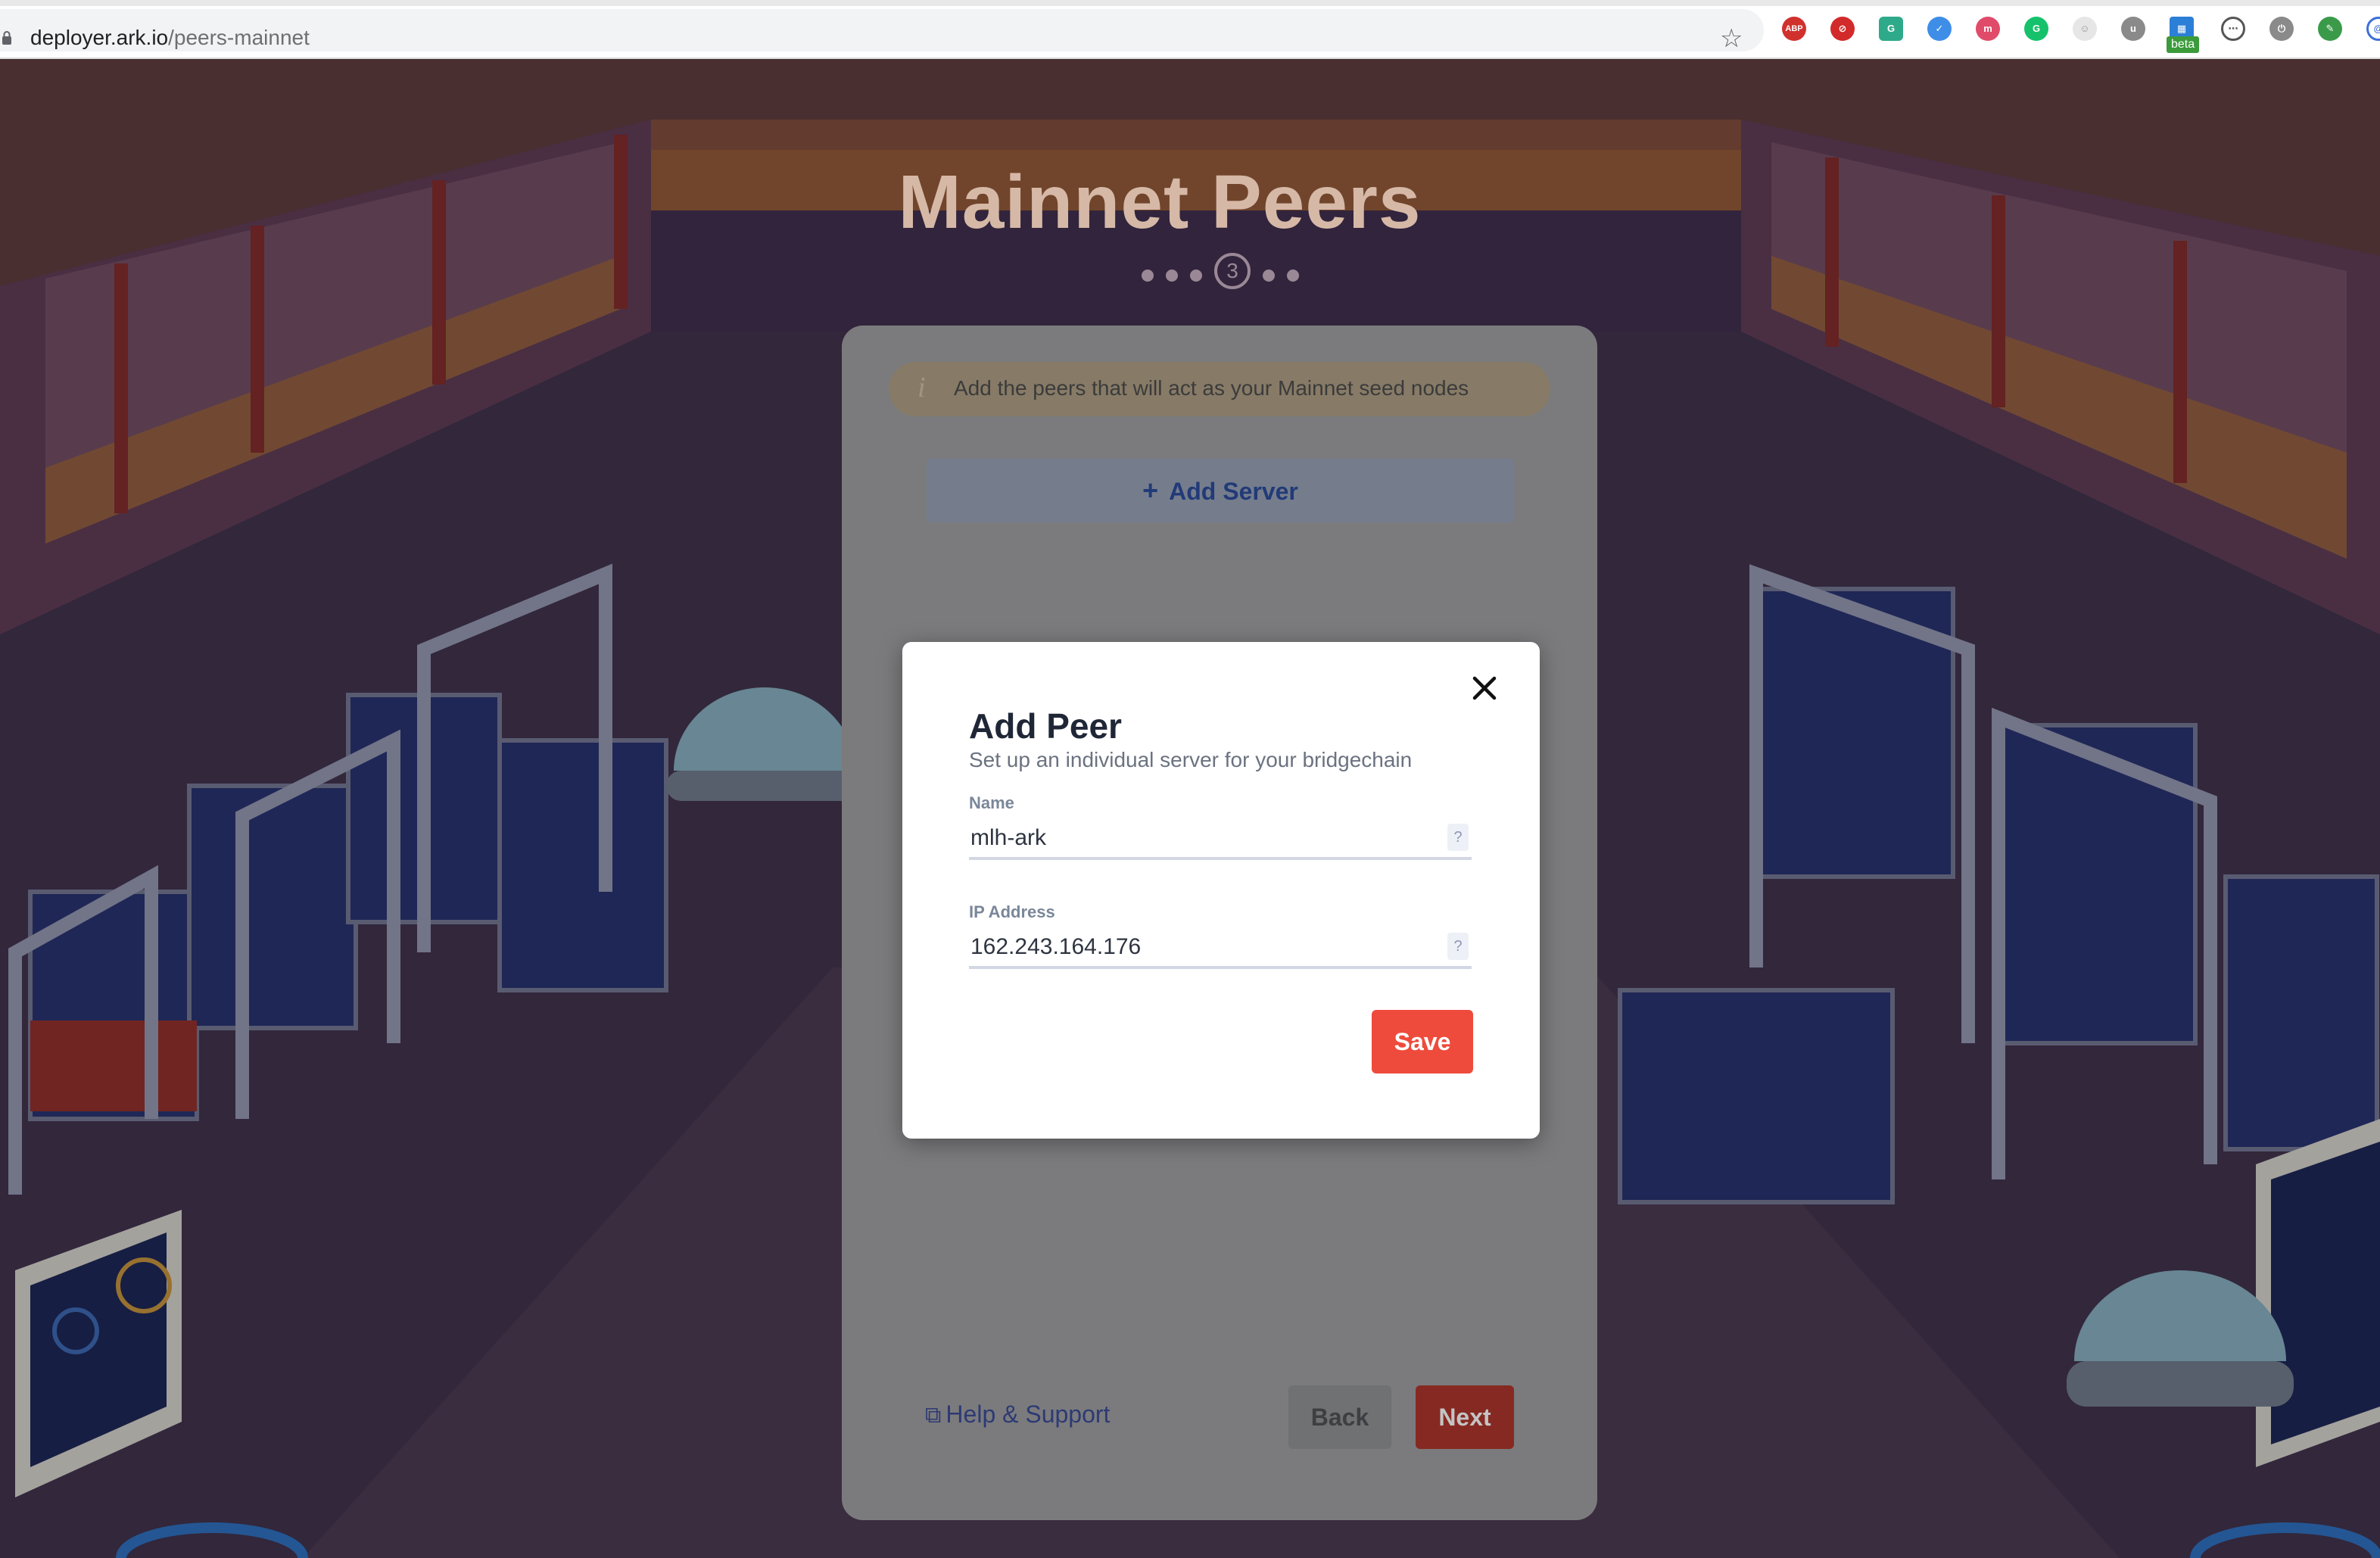 The image size is (2380, 1558). I want to click on add-server-label: Add Server, so click(1233, 491).